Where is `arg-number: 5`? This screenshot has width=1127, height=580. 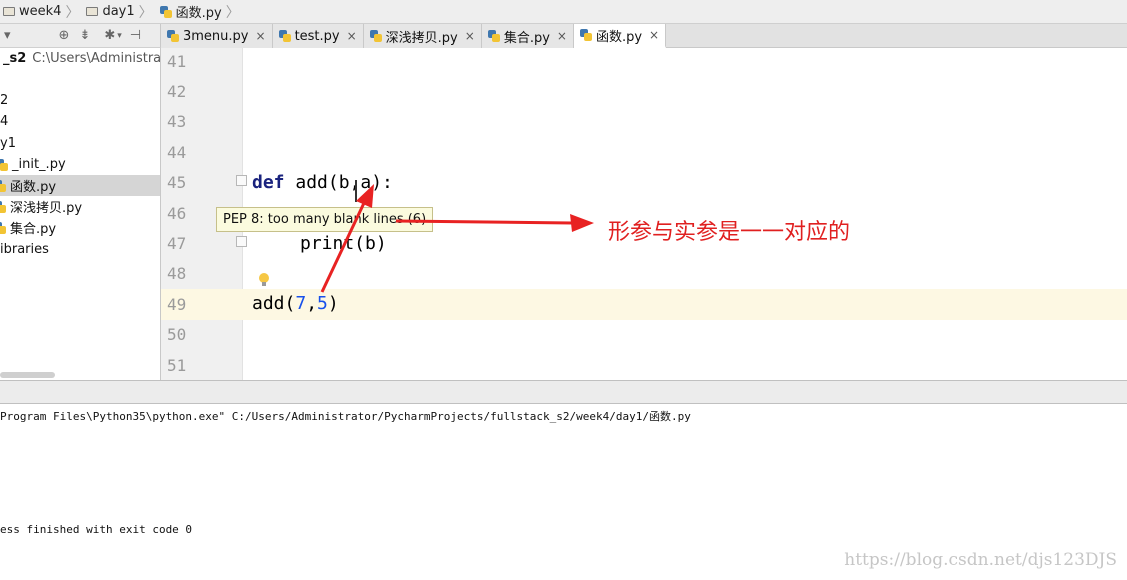 arg-number: 5 is located at coordinates (322, 303).